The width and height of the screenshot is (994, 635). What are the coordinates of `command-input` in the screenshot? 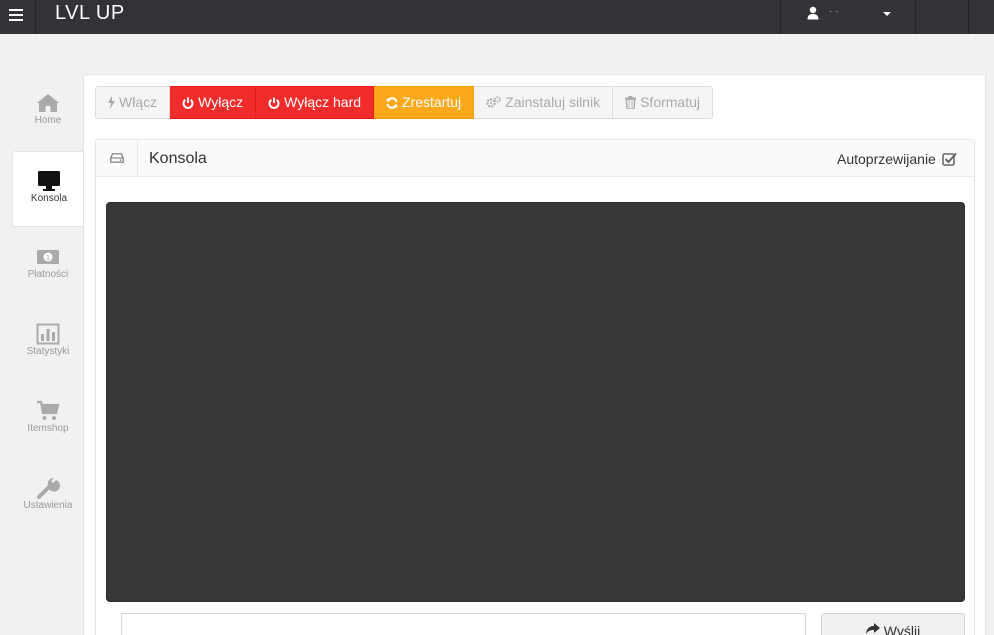 It's located at (463, 624).